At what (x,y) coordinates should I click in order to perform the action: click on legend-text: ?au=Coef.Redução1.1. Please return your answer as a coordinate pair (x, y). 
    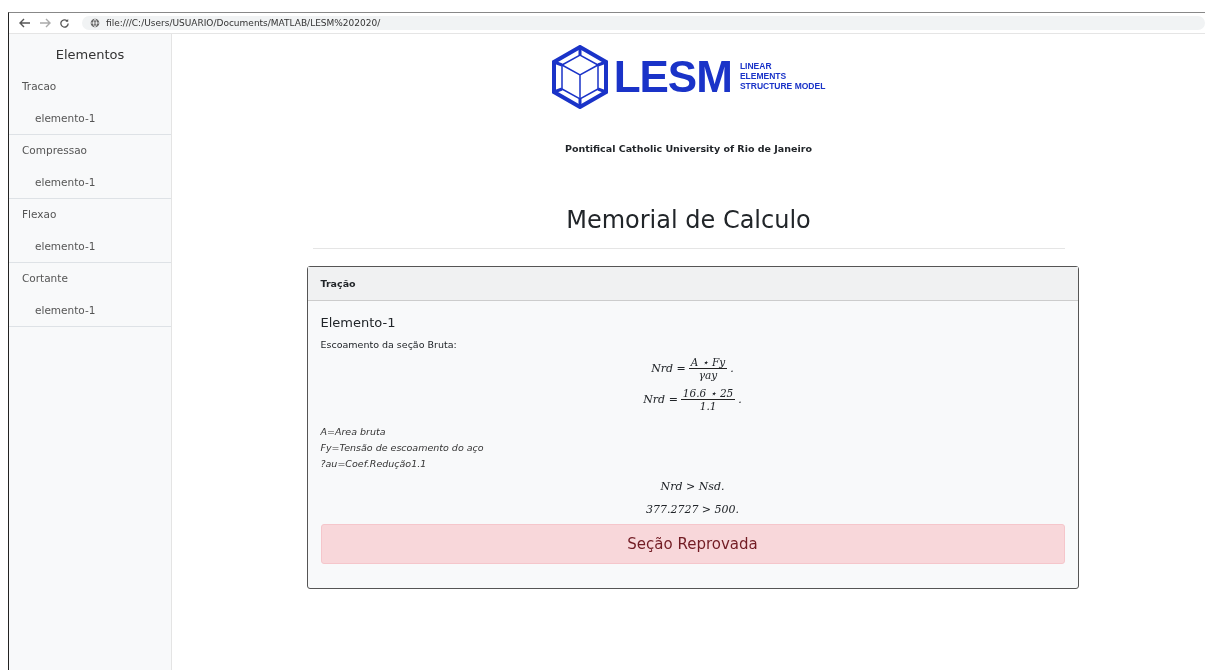
    Looking at the image, I should click on (374, 464).